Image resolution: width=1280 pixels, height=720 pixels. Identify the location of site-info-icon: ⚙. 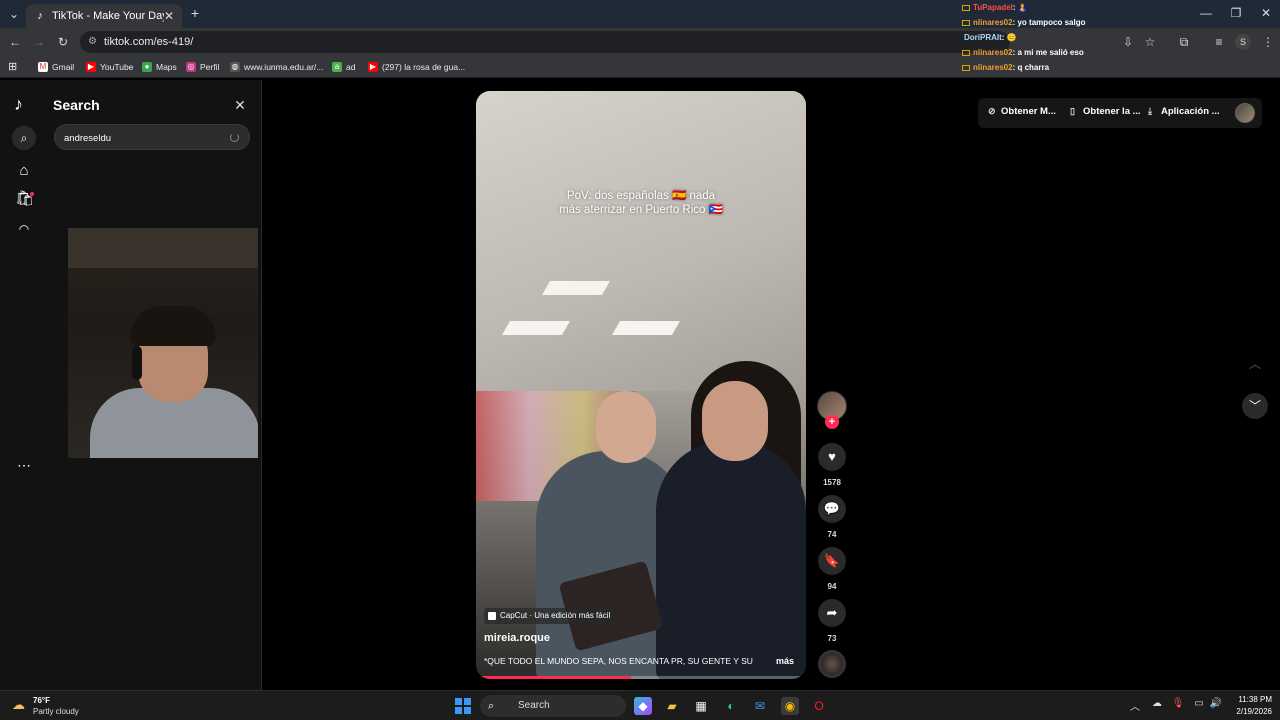
(92, 42).